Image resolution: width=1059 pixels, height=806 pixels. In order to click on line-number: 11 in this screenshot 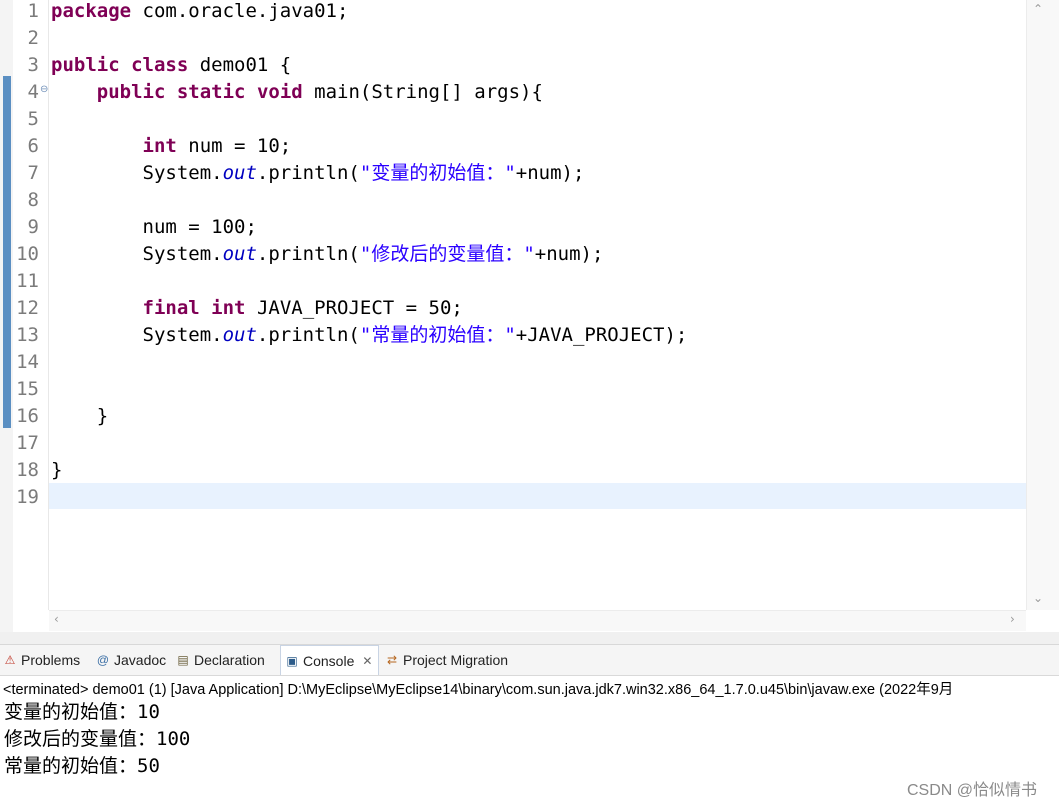, I will do `click(27, 281)`.